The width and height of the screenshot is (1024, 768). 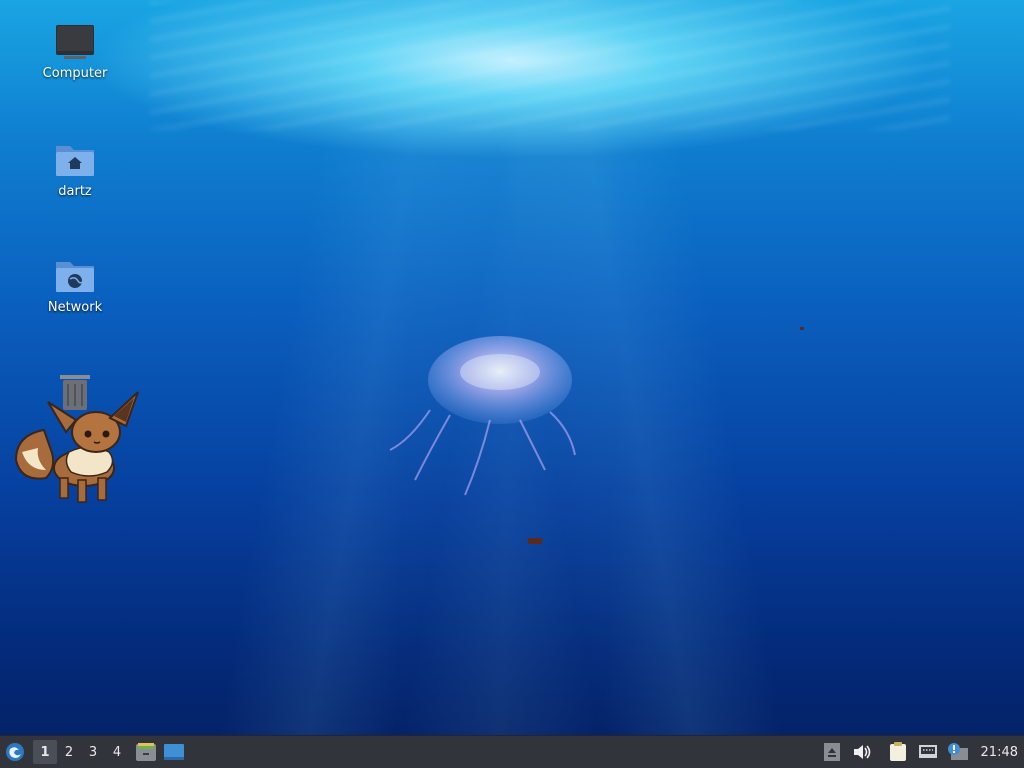 I want to click on desktop-icon-home: dartz, so click(x=75, y=169).